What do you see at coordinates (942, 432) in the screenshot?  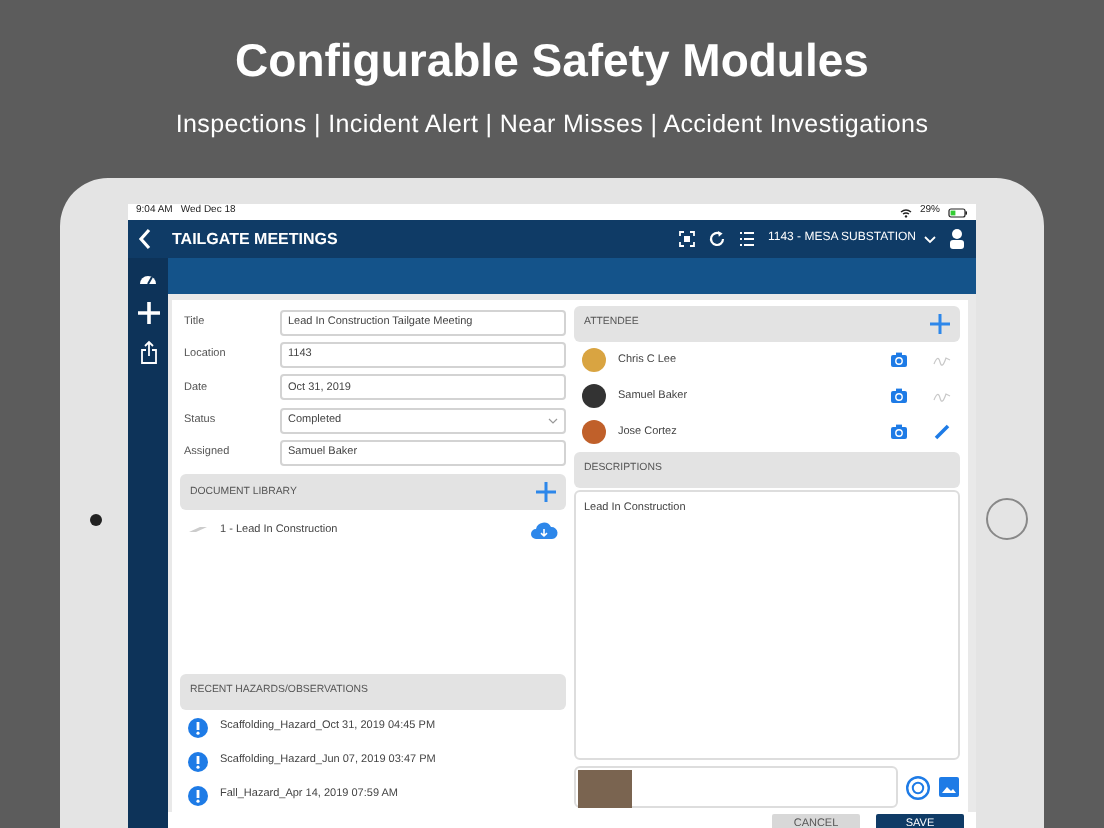 I see `pencil-icon` at bounding box center [942, 432].